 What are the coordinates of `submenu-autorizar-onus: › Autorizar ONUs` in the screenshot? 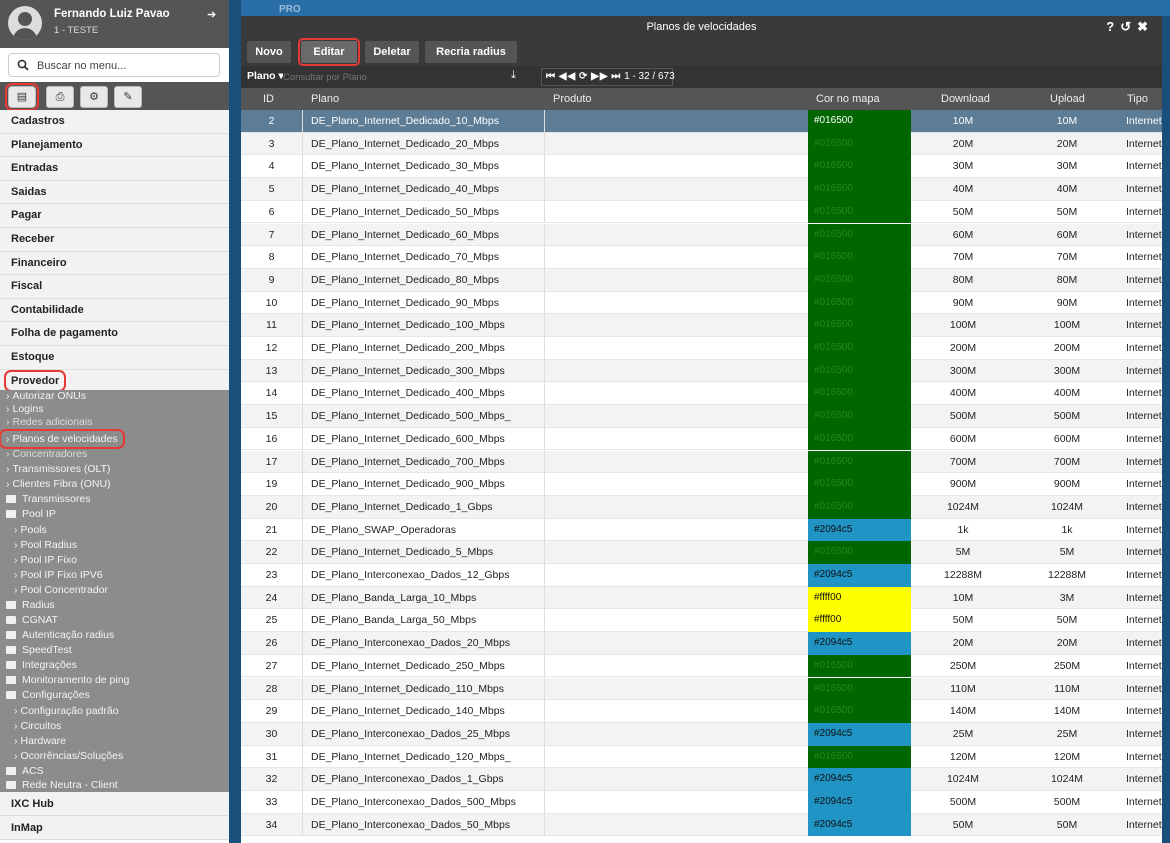 It's located at (46, 396).